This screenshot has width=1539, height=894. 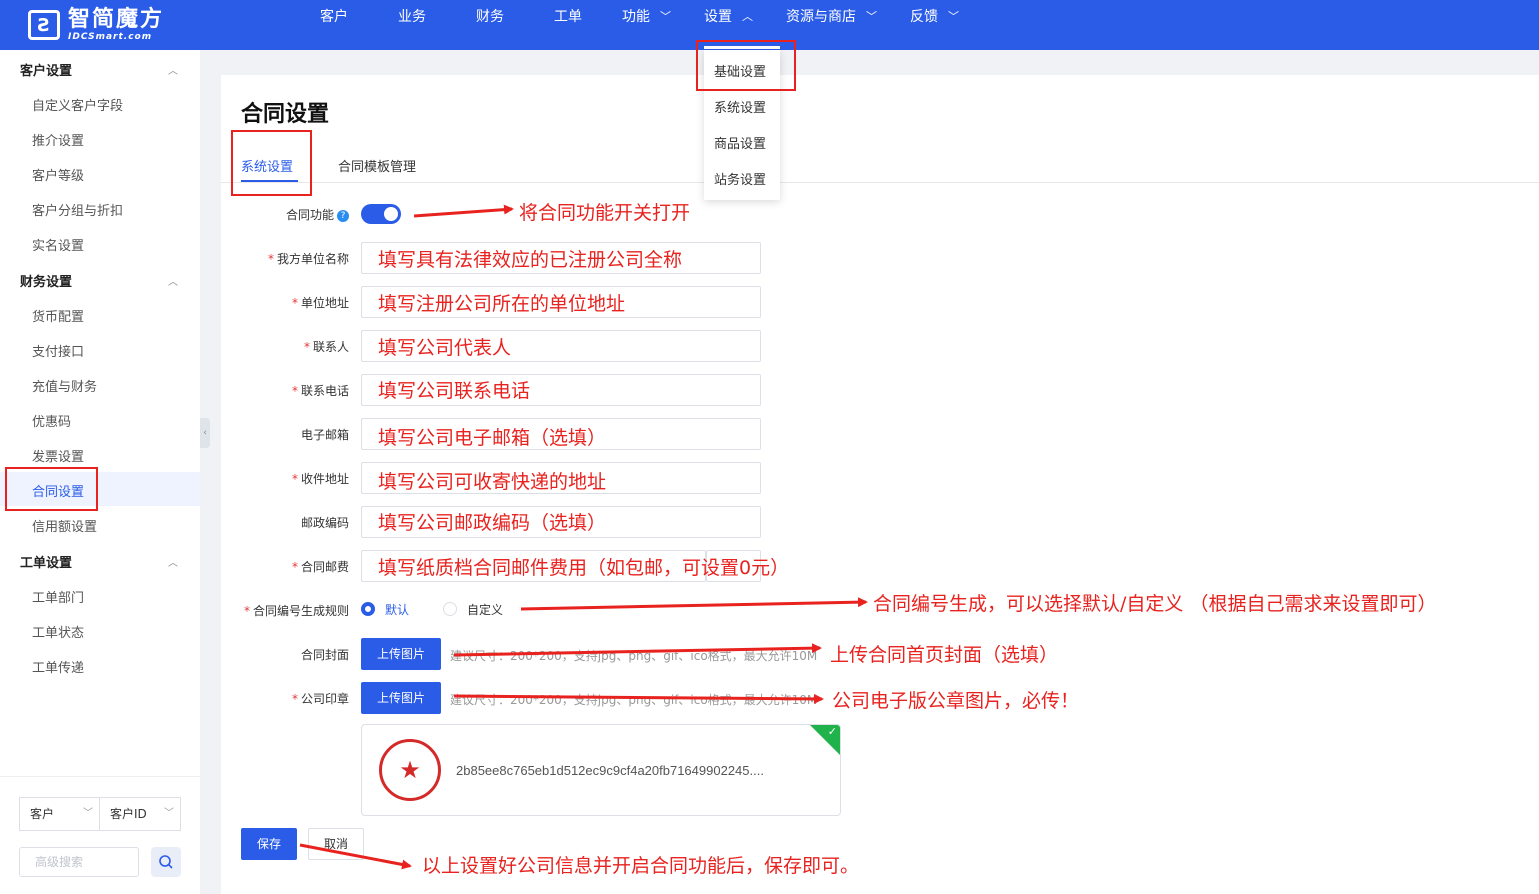 What do you see at coordinates (110, 36) in the screenshot?
I see `logo-text-en: IDCSmart.com` at bounding box center [110, 36].